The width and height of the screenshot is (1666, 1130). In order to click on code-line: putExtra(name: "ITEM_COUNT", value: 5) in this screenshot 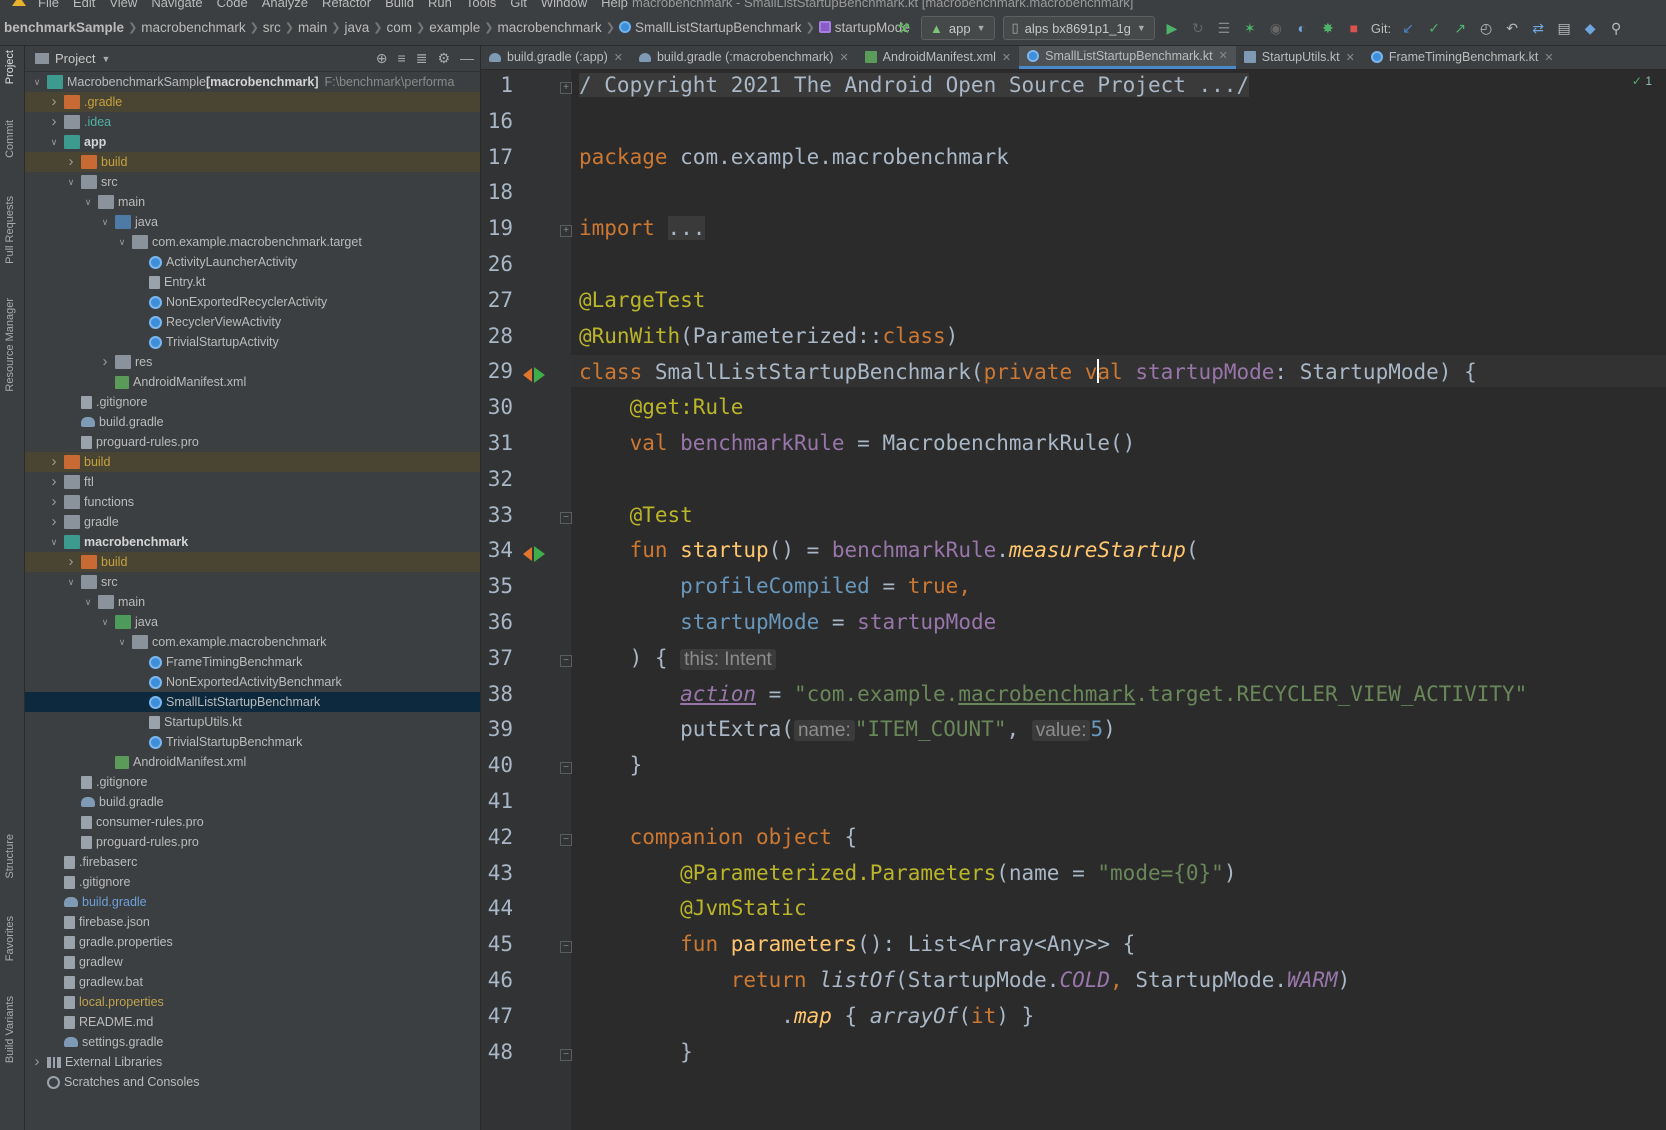, I will do `click(847, 729)`.